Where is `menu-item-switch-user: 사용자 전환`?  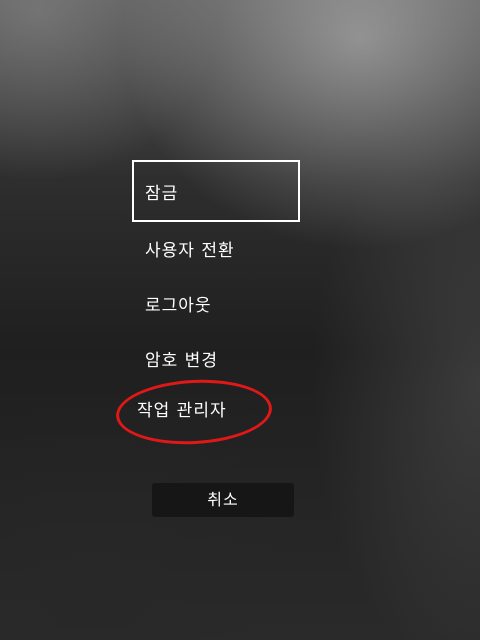
menu-item-switch-user: 사용자 전환 is located at coordinates (190, 251).